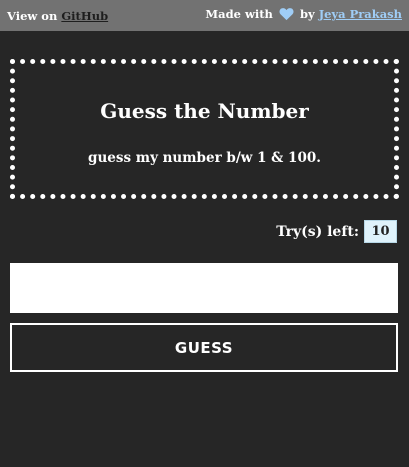 Image resolution: width=409 pixels, height=467 pixels. I want to click on by-label: by, so click(307, 14).